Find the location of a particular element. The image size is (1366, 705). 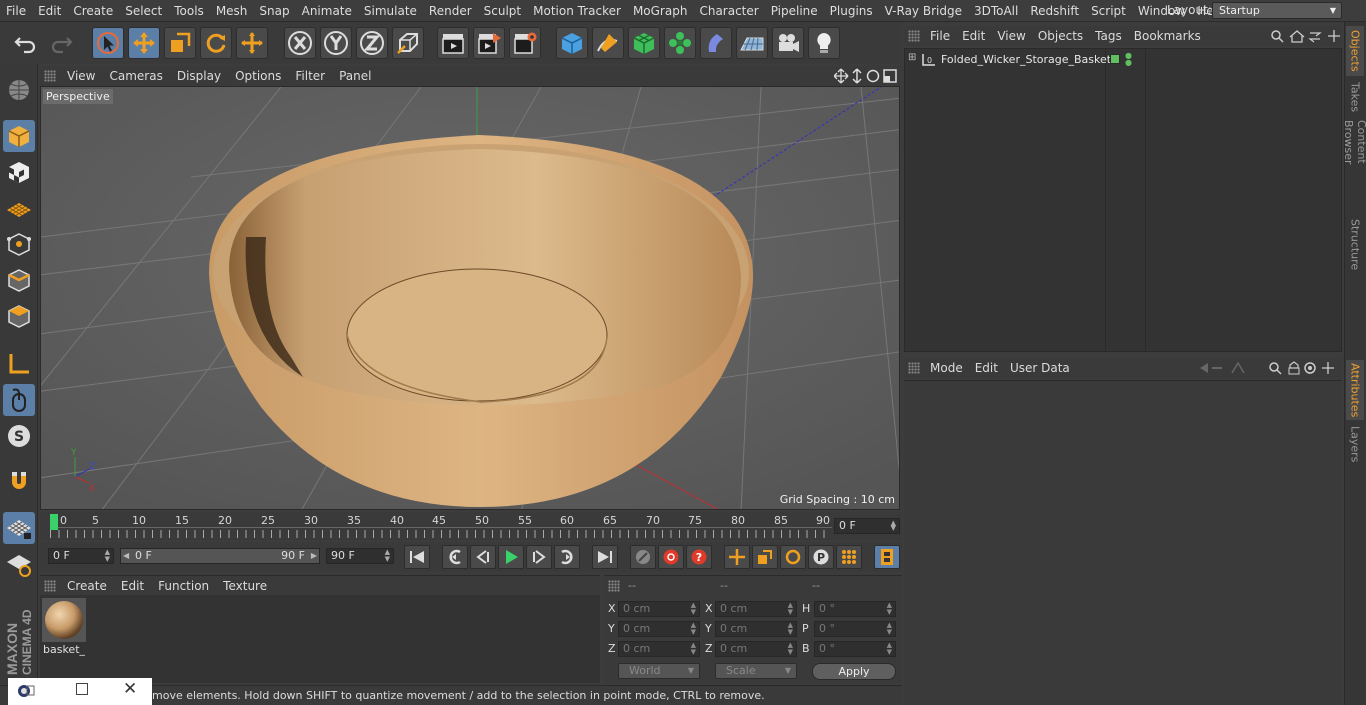

add-cube-button is located at coordinates (572, 43).